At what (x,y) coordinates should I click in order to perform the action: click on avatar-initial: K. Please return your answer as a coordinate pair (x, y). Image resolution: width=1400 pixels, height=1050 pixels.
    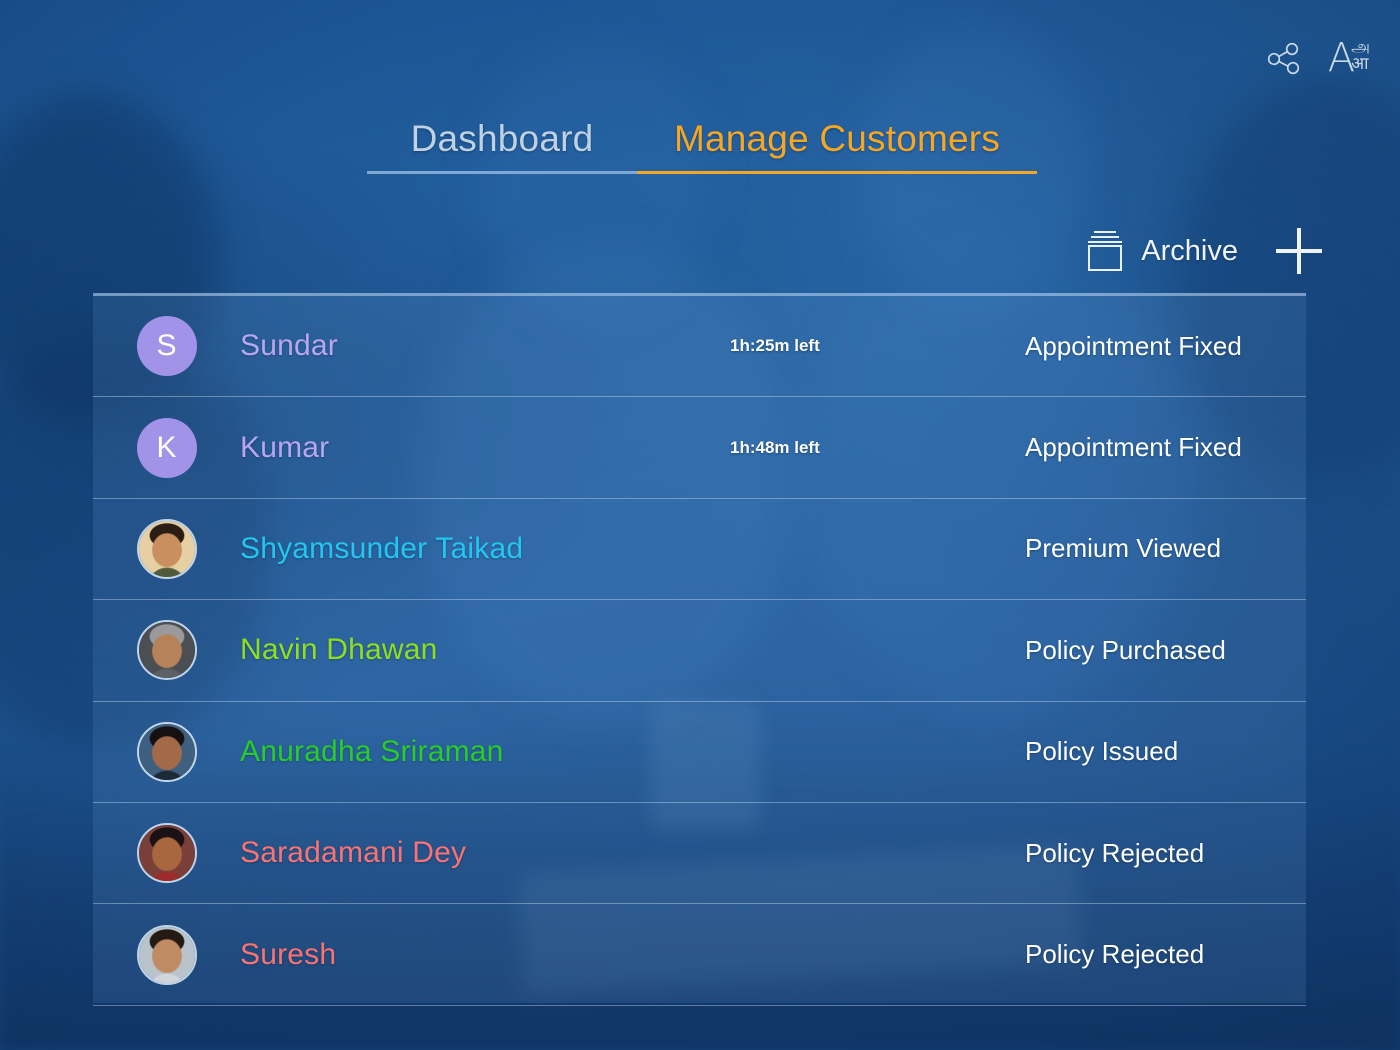
    Looking at the image, I should click on (166, 447).